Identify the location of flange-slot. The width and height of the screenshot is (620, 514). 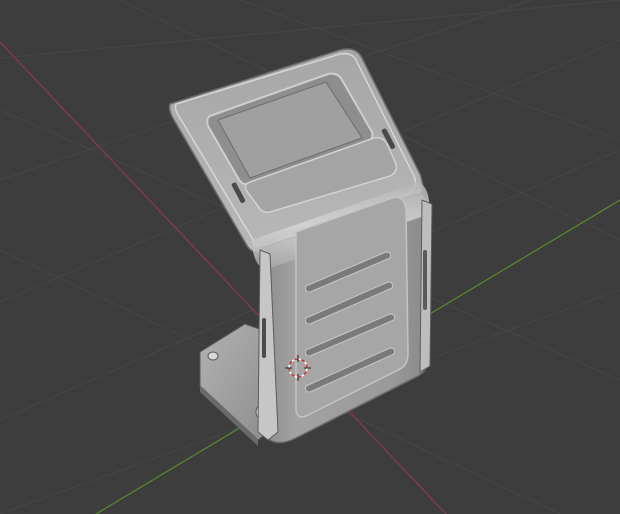
(264, 338).